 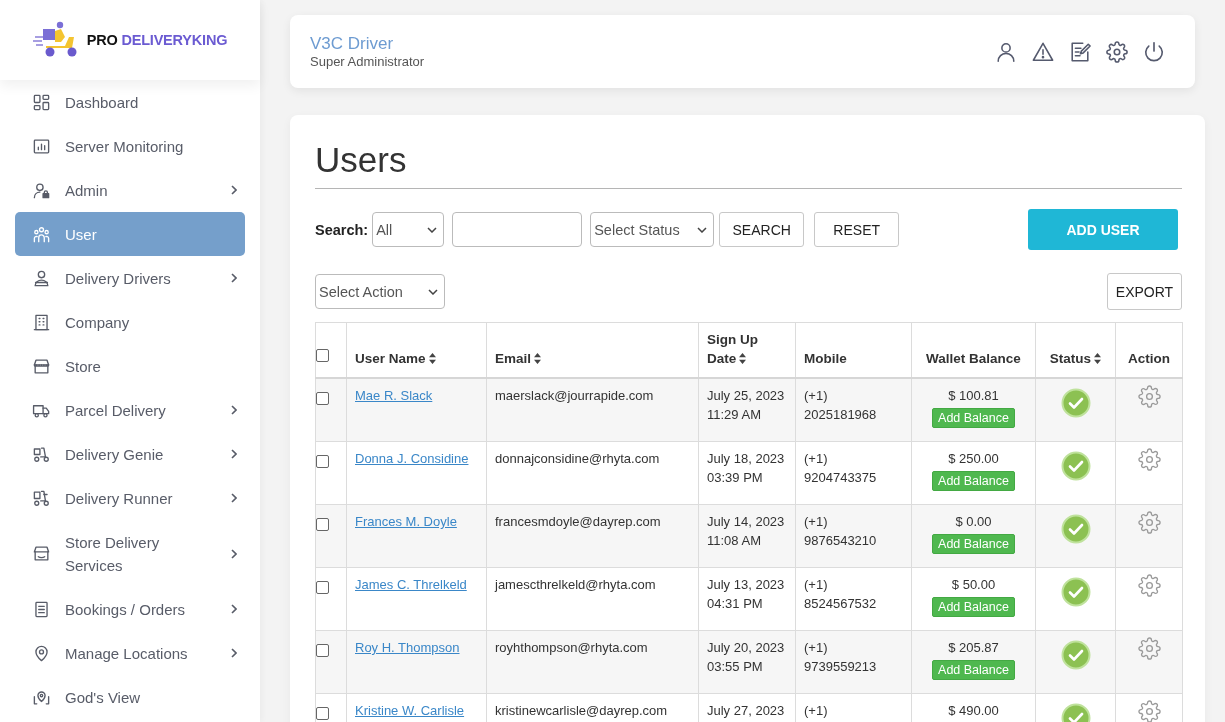 I want to click on search-field, so click(x=517, y=229).